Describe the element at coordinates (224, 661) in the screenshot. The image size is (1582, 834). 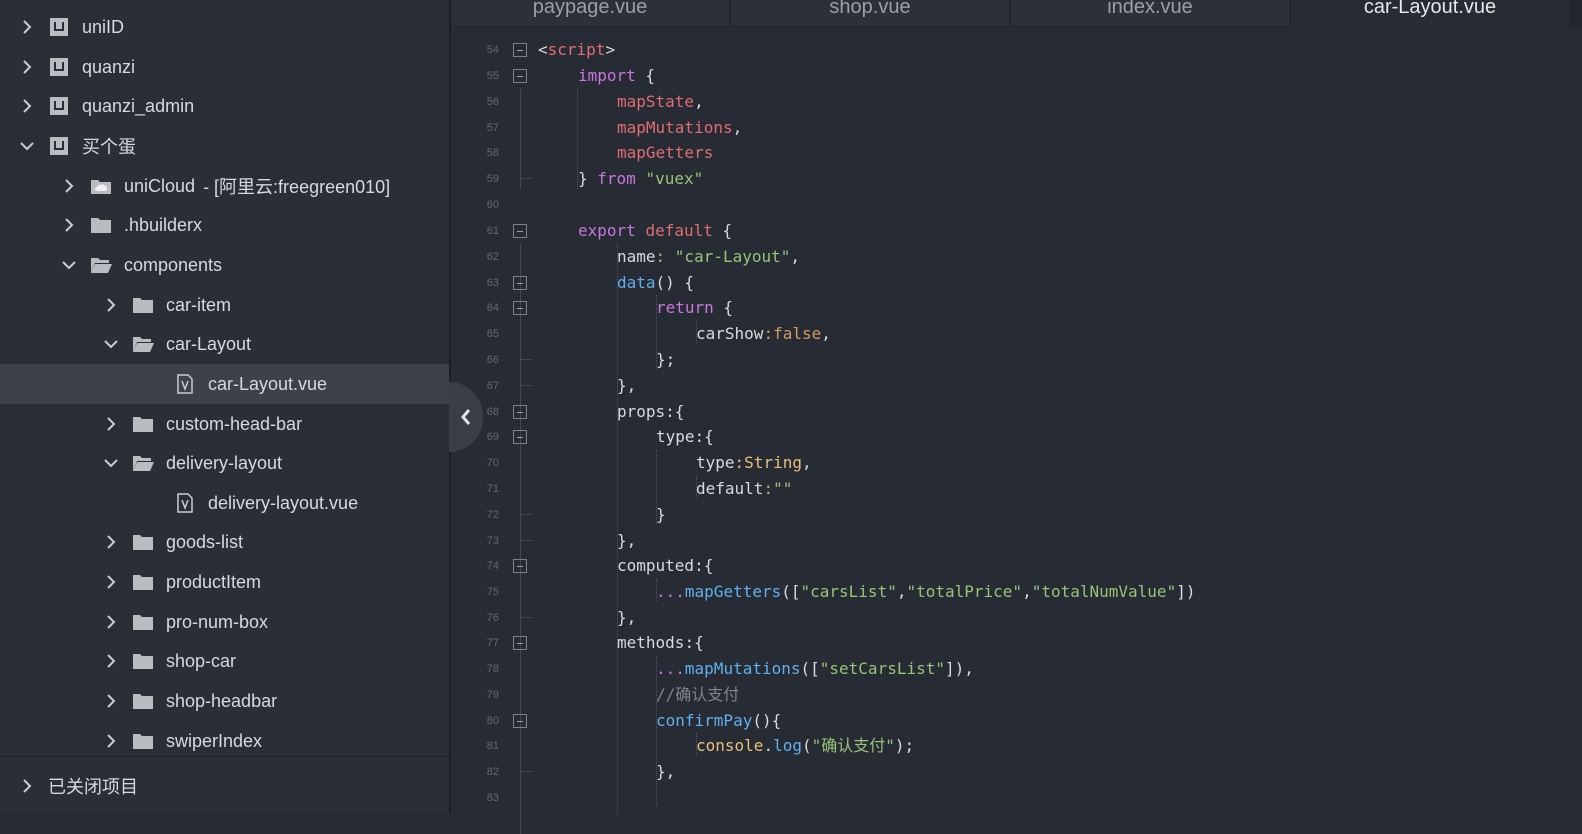
I see `tree-item-shop-car: shop-car` at that location.